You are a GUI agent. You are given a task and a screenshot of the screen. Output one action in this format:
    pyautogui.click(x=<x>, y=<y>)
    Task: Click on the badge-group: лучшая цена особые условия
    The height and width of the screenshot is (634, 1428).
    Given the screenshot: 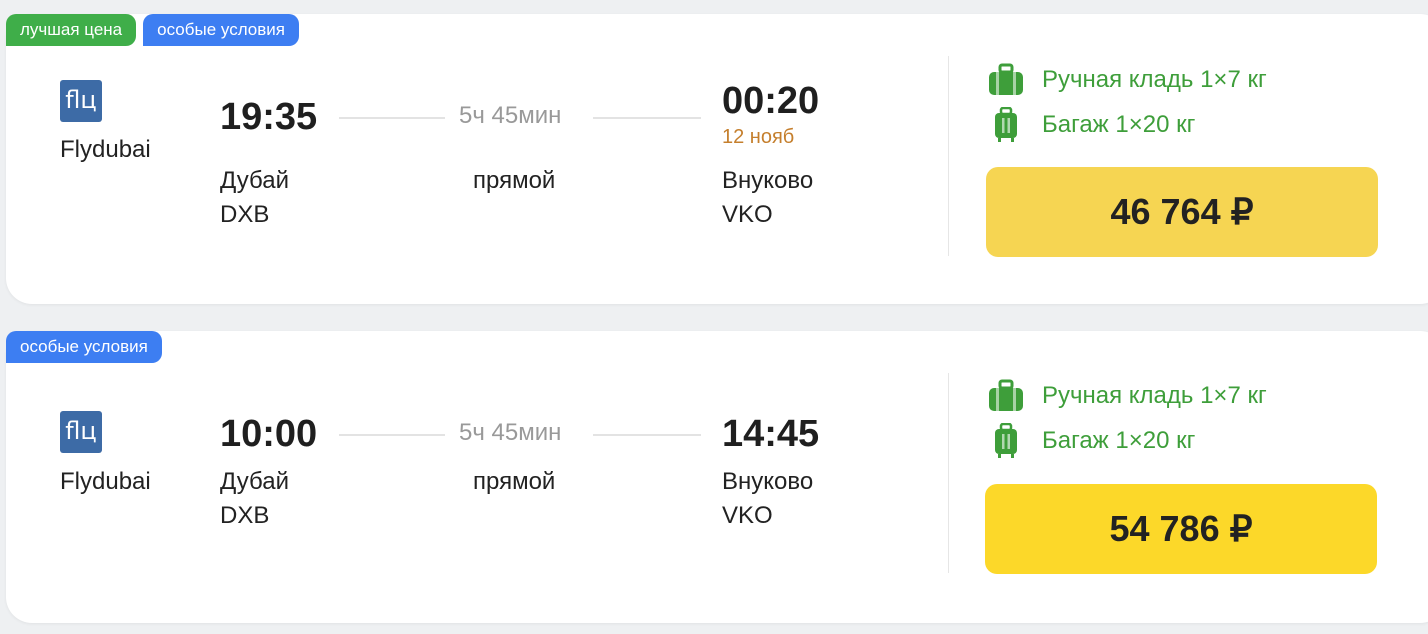 What is the action you would take?
    pyautogui.click(x=152, y=30)
    